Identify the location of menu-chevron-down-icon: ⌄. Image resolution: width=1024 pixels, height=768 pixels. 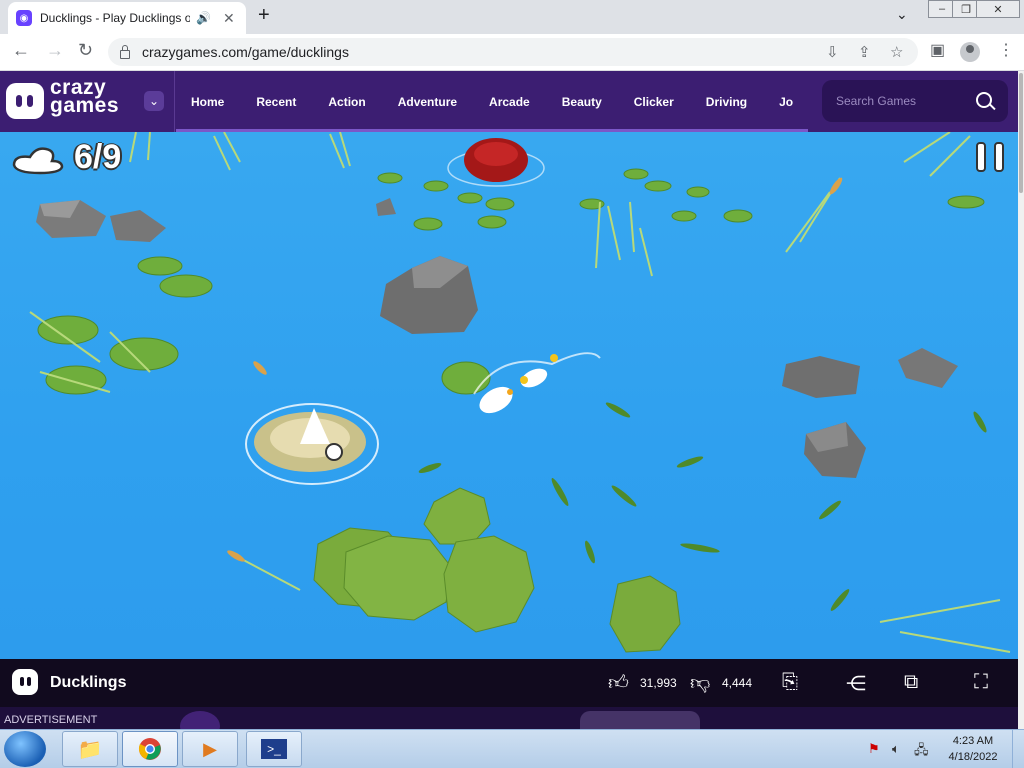
(154, 101).